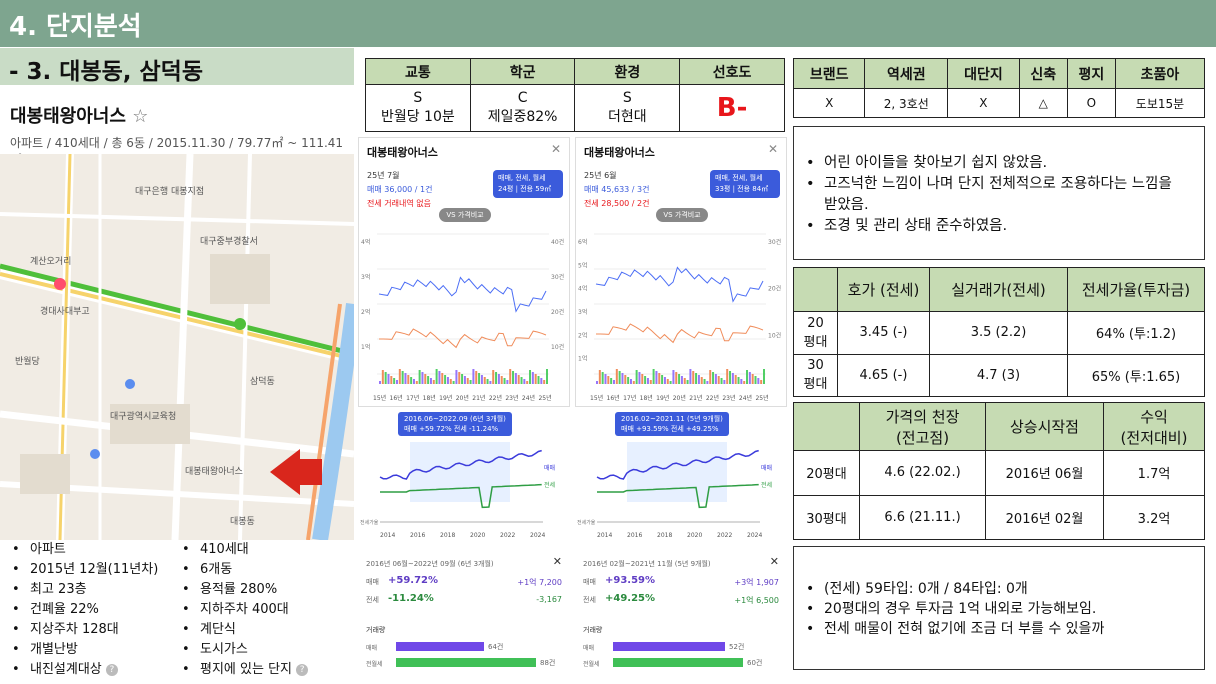 Image resolution: width=1216 pixels, height=684 pixels. What do you see at coordinates (745, 184) in the screenshot?
I see `filter-dropdown: 매매, 전세, 월세 33평 | 전용 84㎡` at bounding box center [745, 184].